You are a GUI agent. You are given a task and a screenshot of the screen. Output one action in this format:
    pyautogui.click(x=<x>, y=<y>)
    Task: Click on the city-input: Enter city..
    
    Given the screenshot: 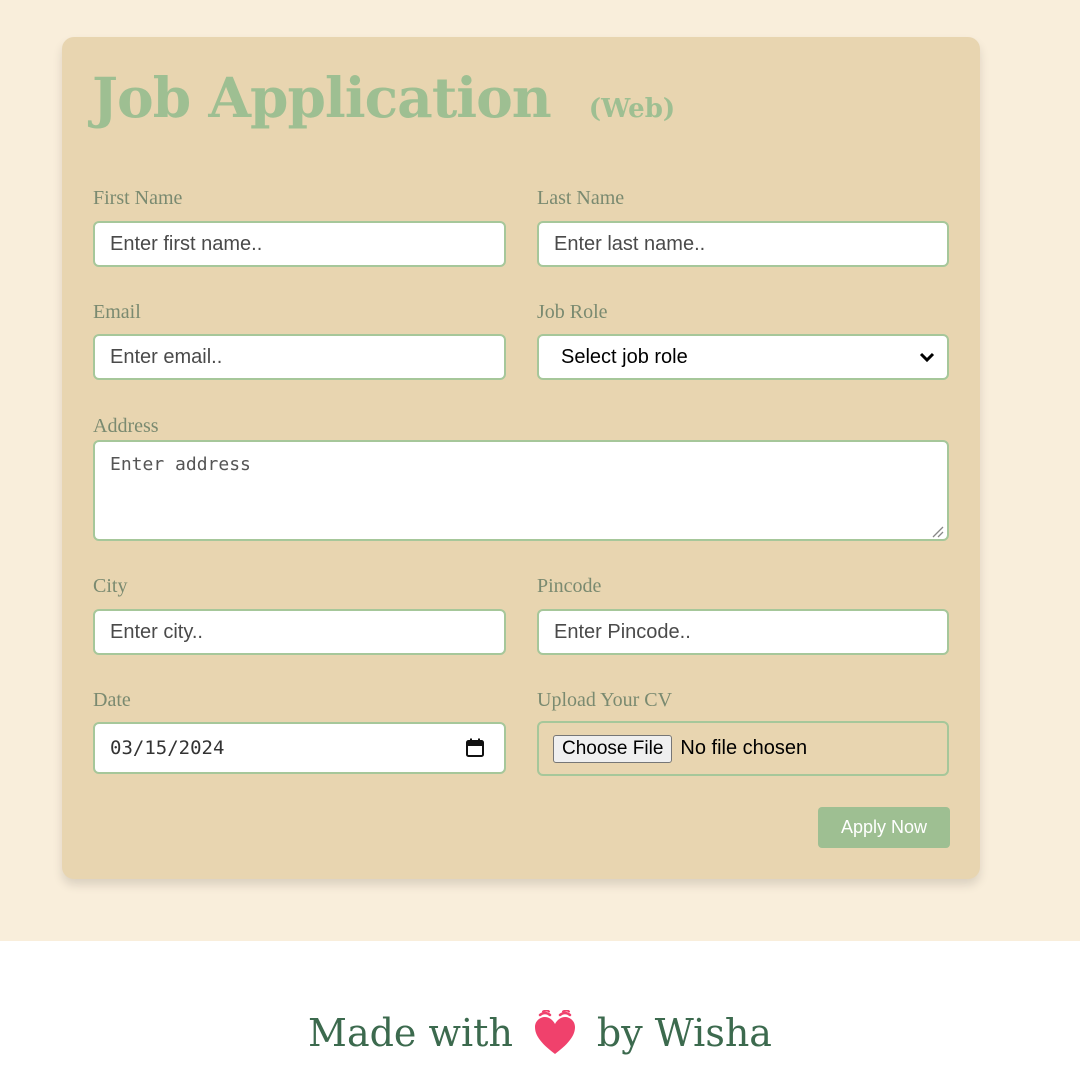 What is the action you would take?
    pyautogui.click(x=299, y=632)
    